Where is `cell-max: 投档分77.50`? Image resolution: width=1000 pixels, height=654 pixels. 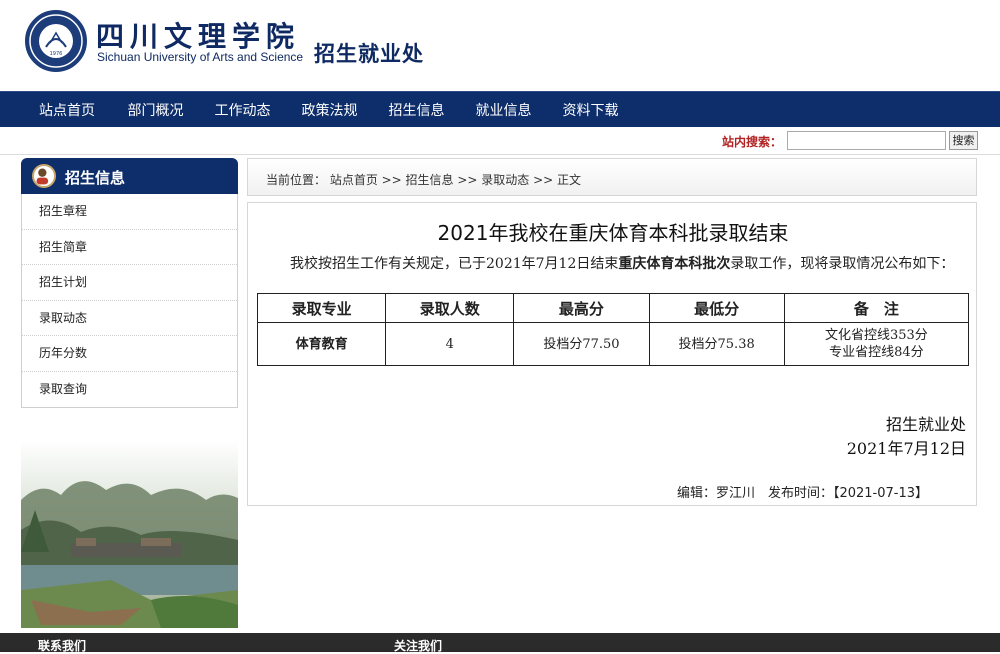 cell-max: 投档分77.50 is located at coordinates (581, 344).